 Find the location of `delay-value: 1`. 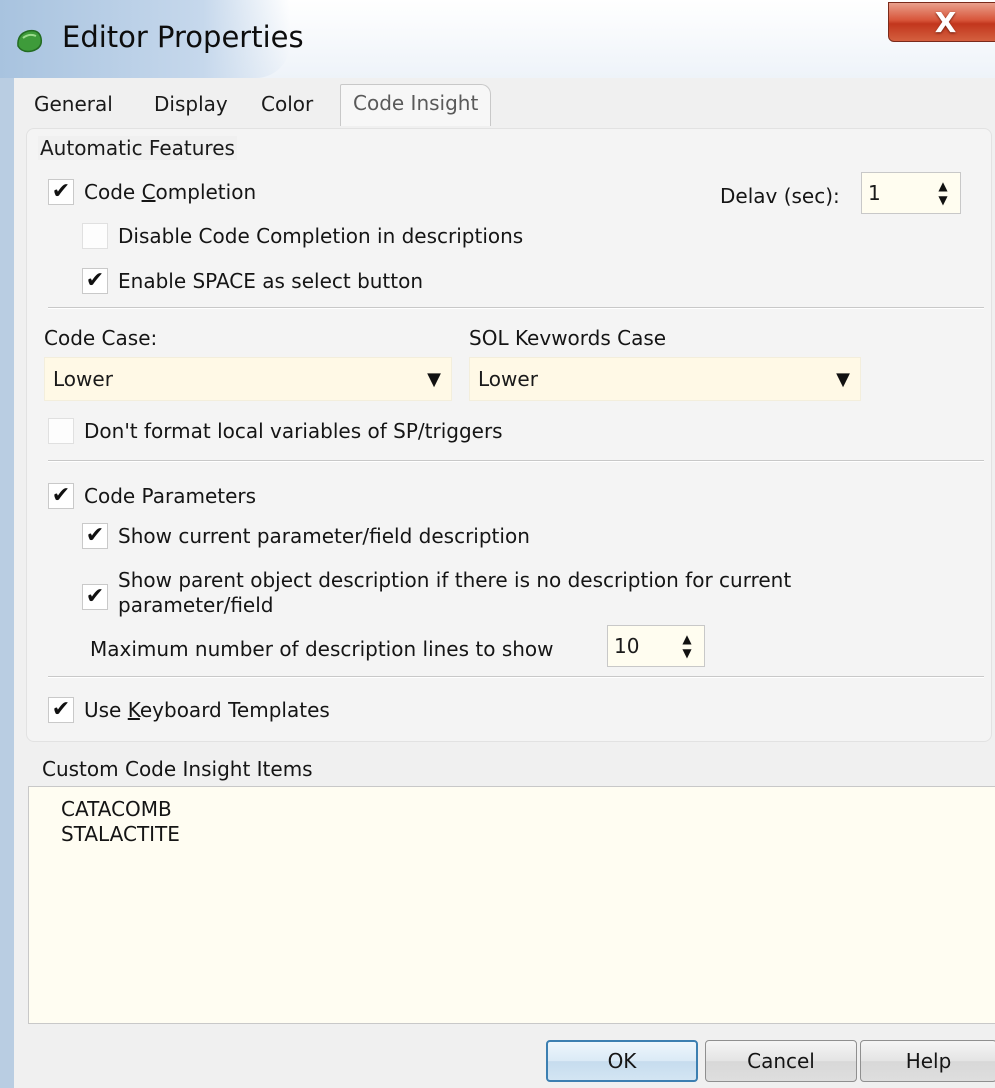

delay-value: 1 is located at coordinates (894, 193).